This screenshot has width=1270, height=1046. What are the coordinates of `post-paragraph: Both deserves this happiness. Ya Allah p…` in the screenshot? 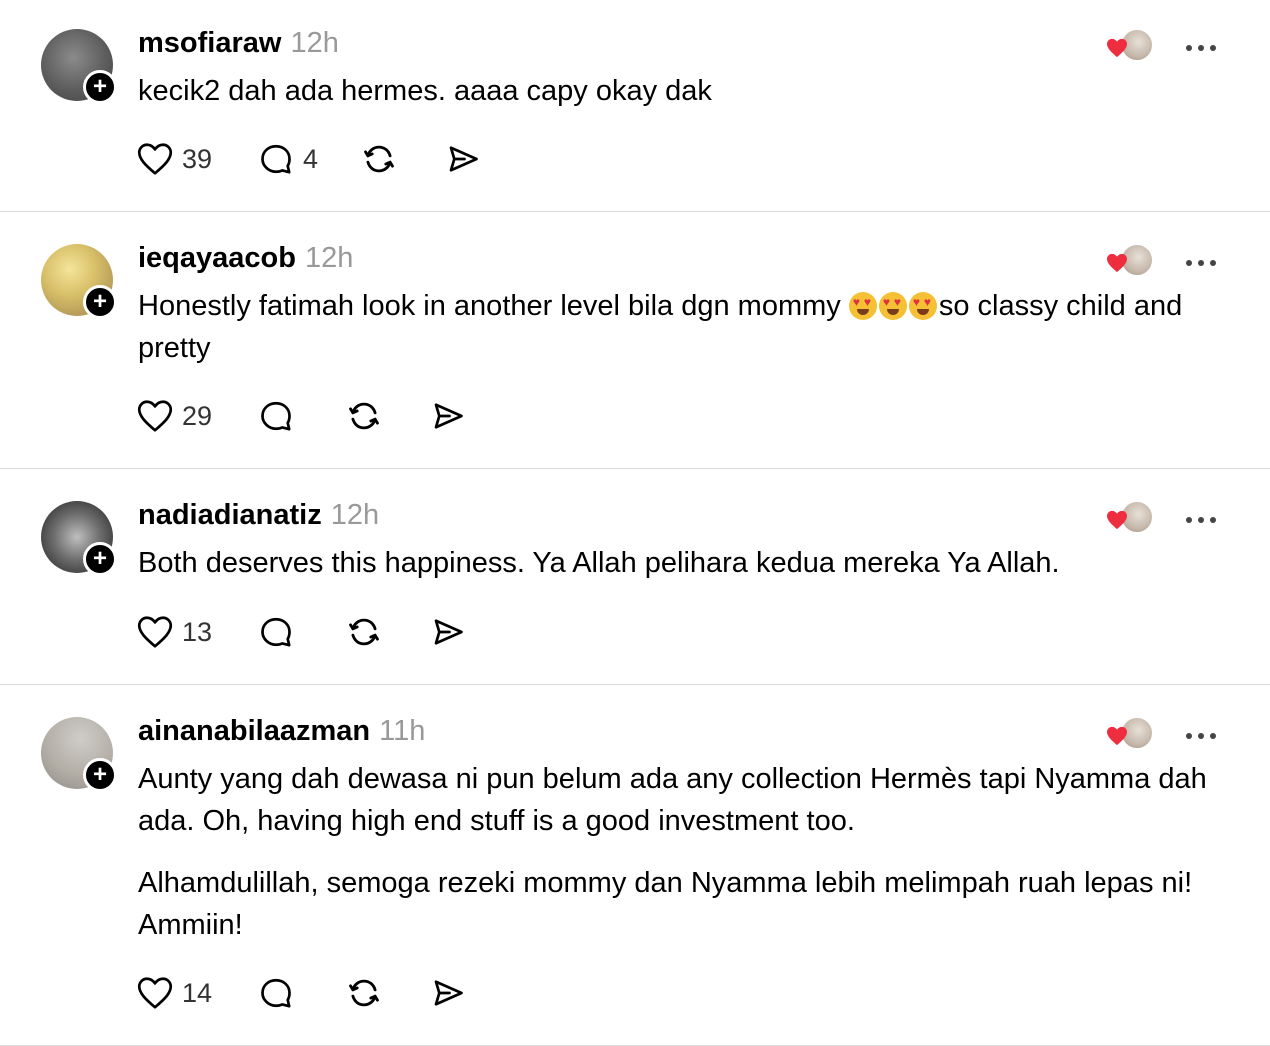 It's located at (599, 563).